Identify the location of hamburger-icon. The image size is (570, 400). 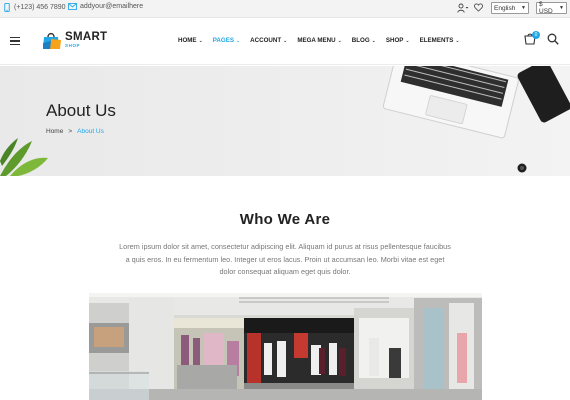
(15, 41).